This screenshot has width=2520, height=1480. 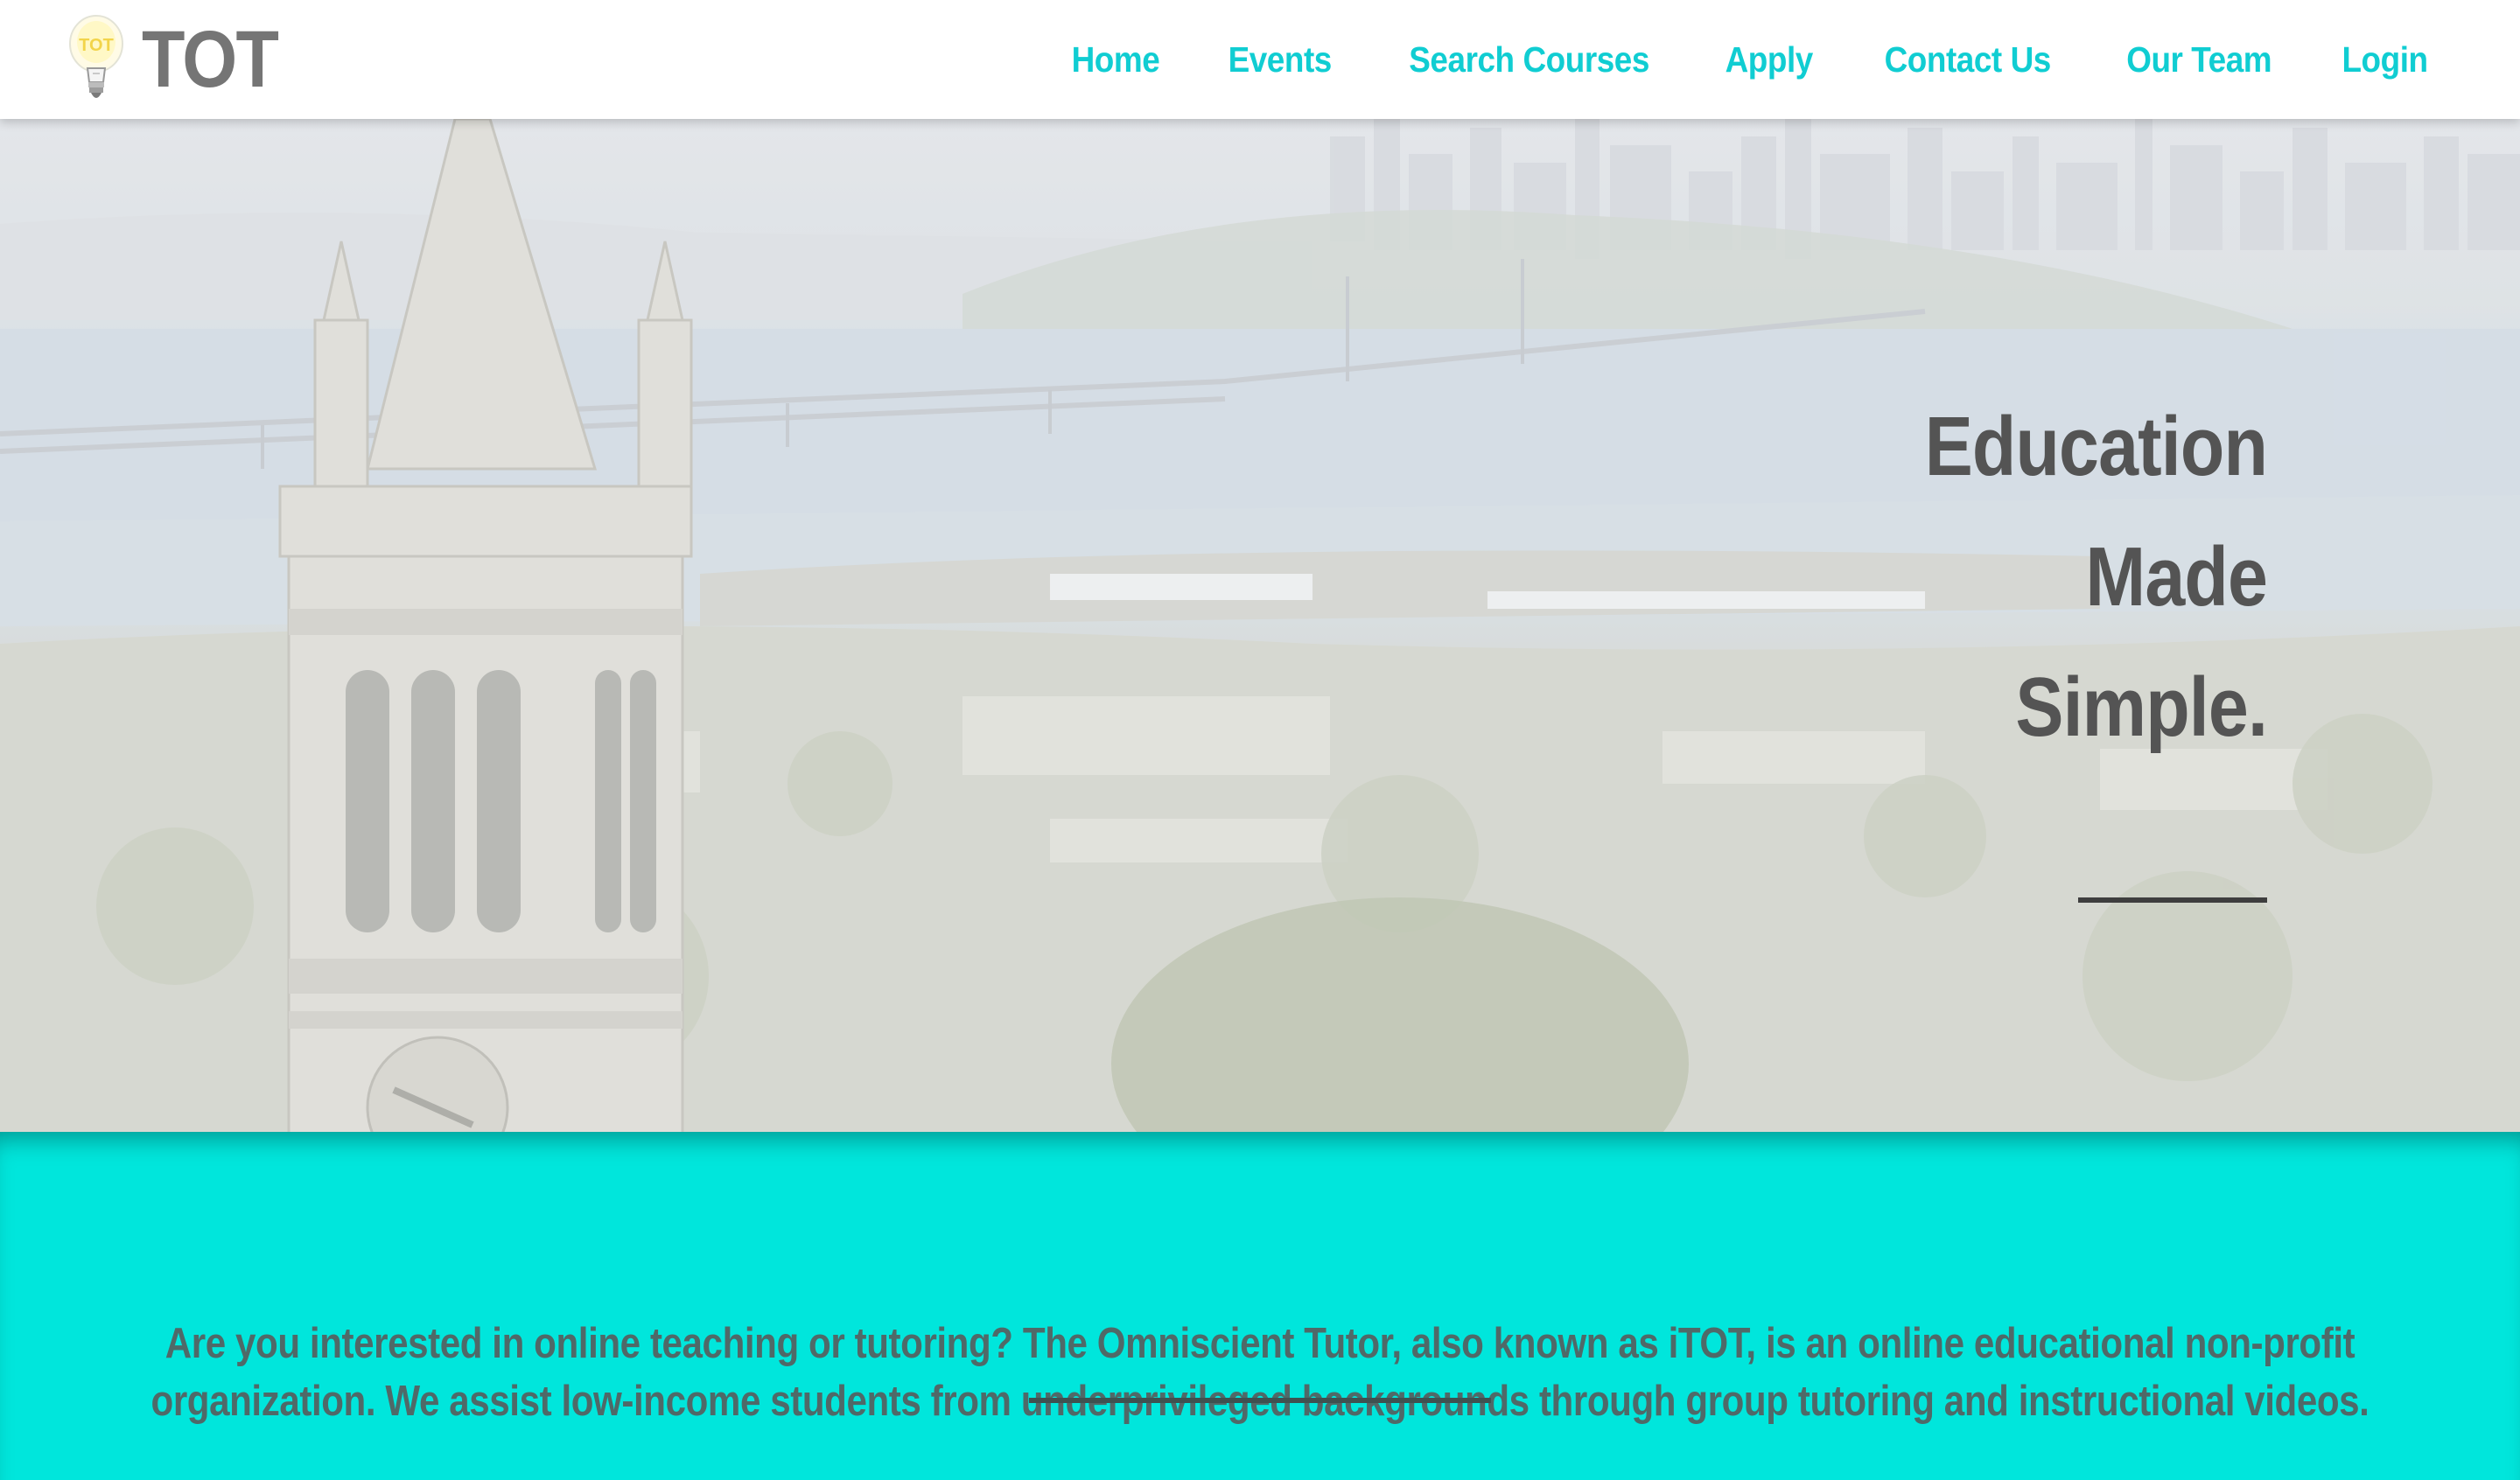 What do you see at coordinates (210, 60) in the screenshot?
I see `brand-name: TOT` at bounding box center [210, 60].